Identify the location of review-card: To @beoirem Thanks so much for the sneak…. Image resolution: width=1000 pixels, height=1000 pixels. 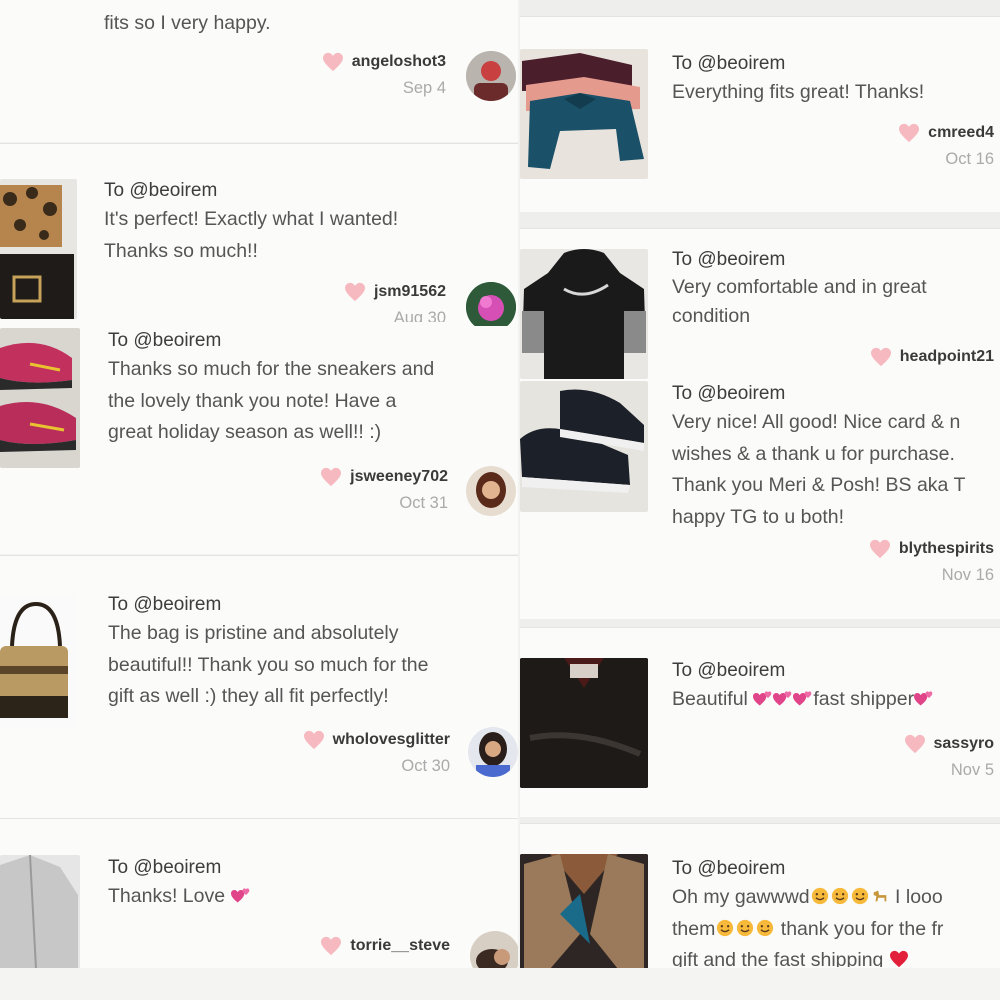
(259, 440).